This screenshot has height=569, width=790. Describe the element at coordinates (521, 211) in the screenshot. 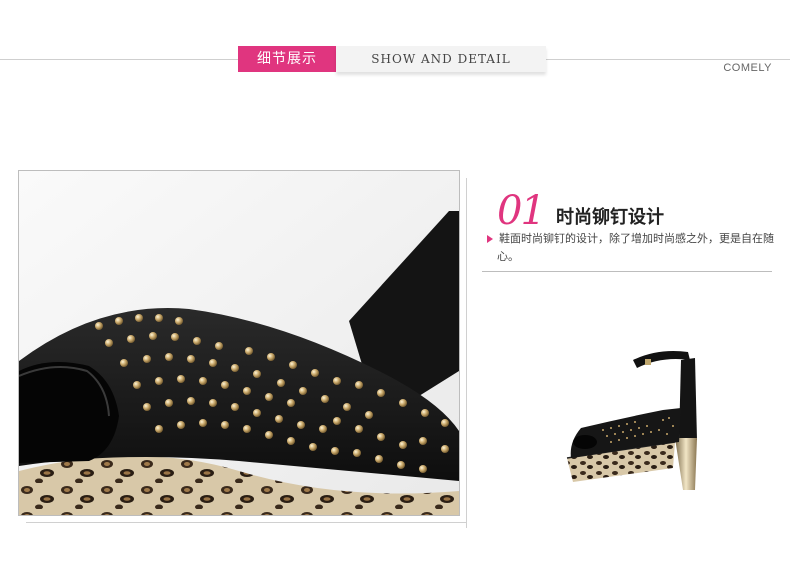

I see `detail-number: 01` at that location.